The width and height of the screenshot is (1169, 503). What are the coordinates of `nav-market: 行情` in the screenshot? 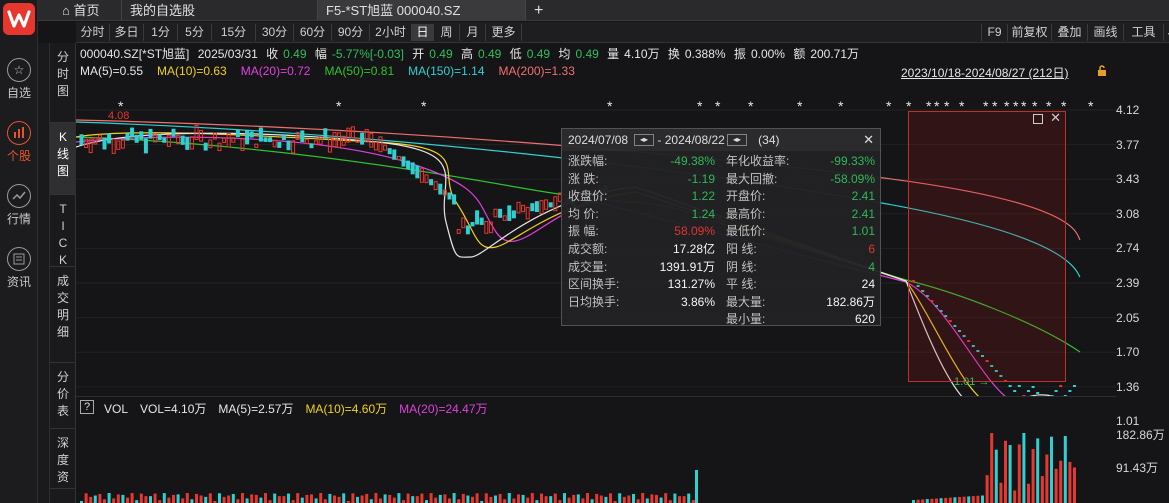 It's located at (19, 203).